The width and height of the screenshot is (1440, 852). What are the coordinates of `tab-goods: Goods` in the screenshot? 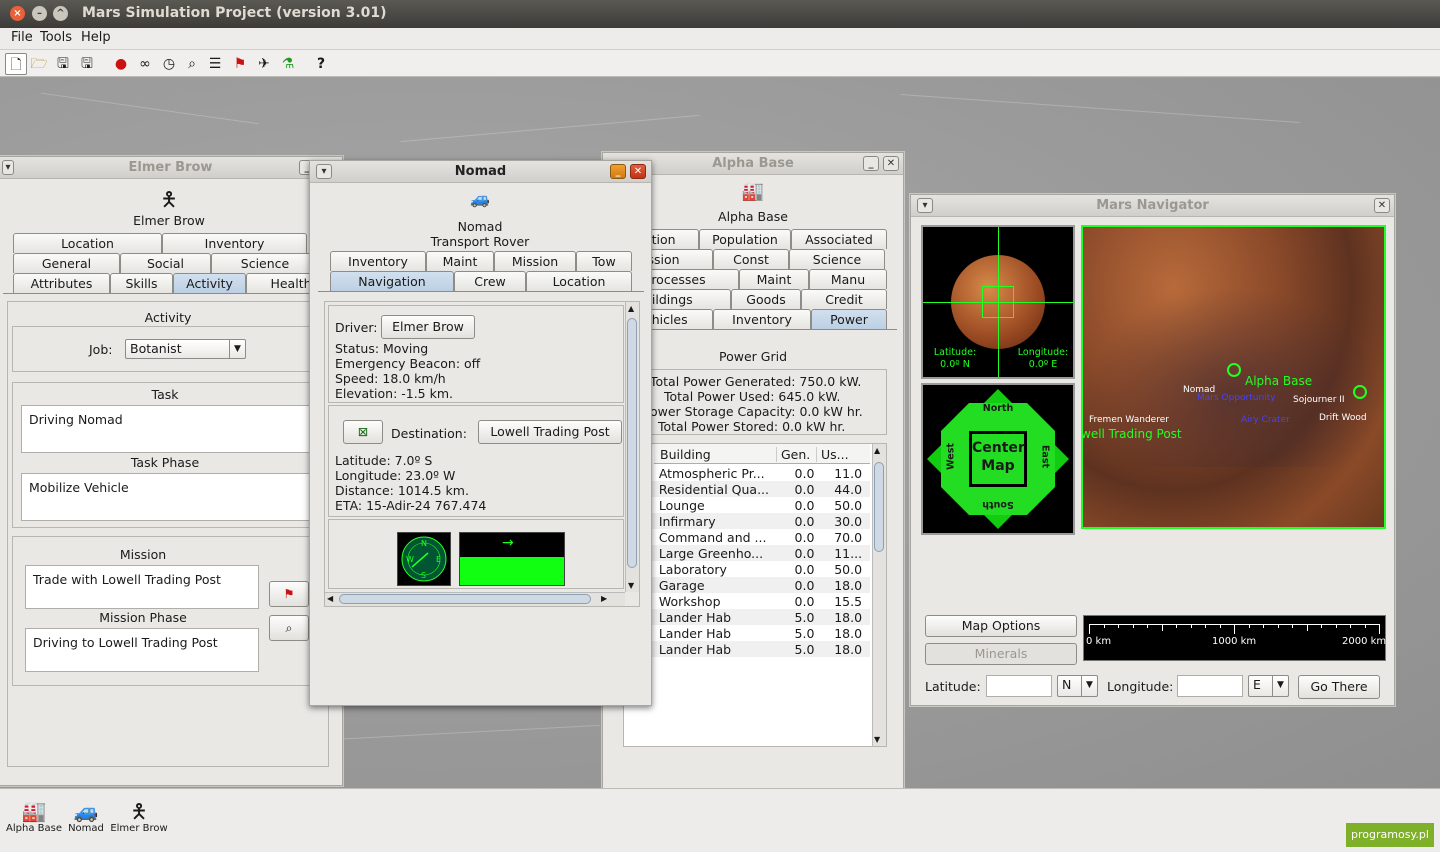 It's located at (766, 299).